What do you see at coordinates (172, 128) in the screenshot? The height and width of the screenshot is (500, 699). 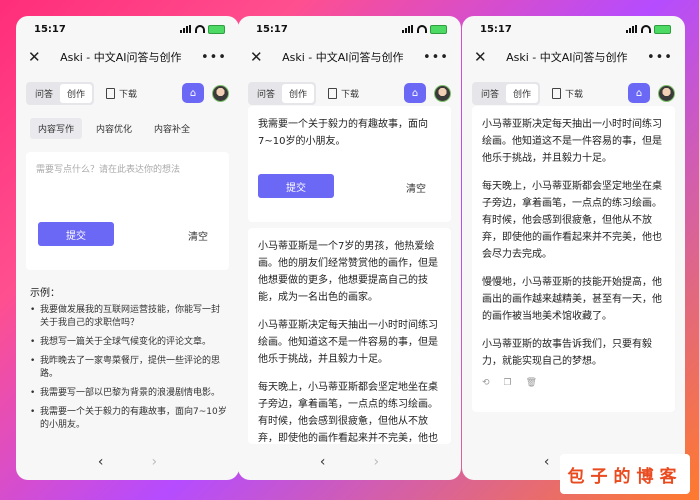 I see `tab-content-complete: 内容补全` at bounding box center [172, 128].